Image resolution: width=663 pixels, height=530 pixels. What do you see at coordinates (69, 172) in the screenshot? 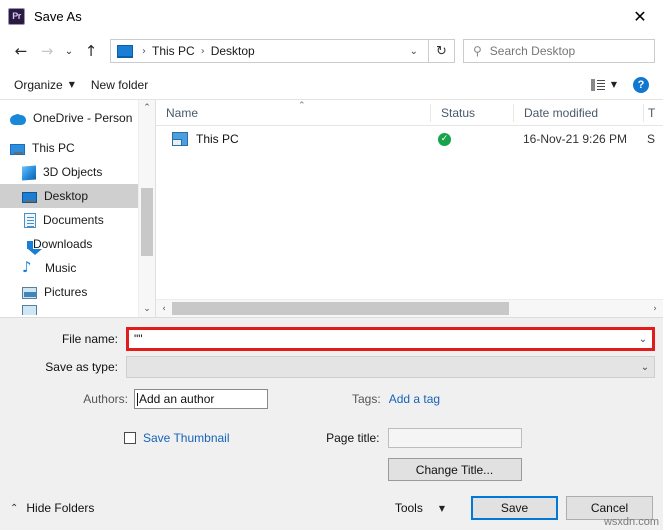
I see `sidebar-item-3d-objects: 3D Objects` at bounding box center [69, 172].